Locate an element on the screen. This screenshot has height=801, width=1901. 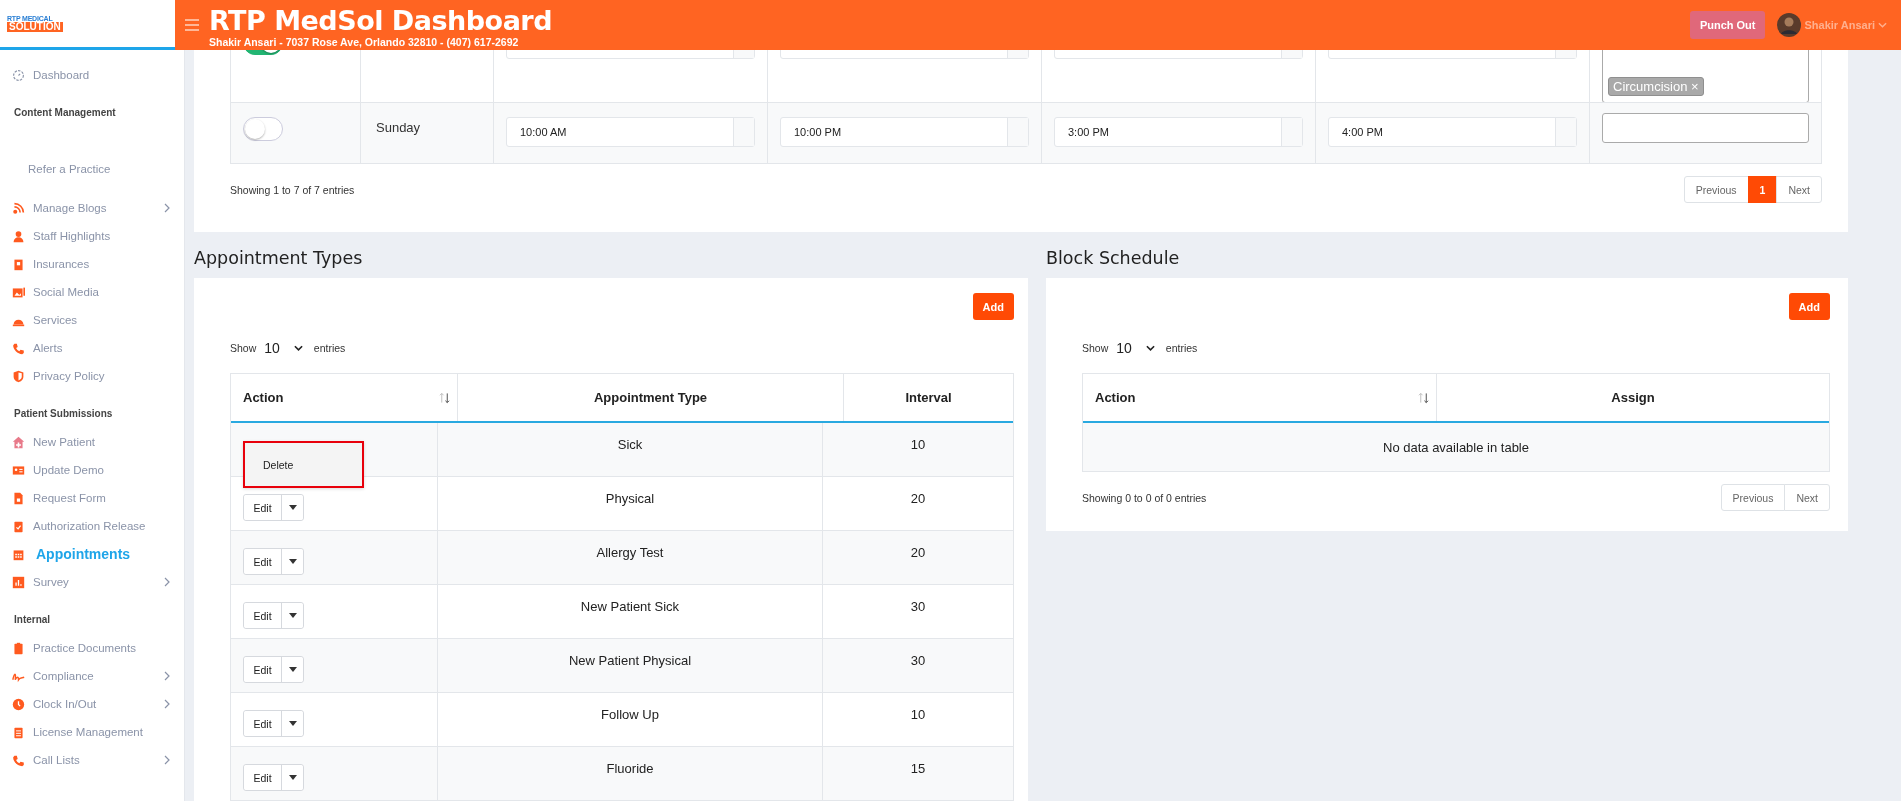
clock-icon is located at coordinates (18, 704).